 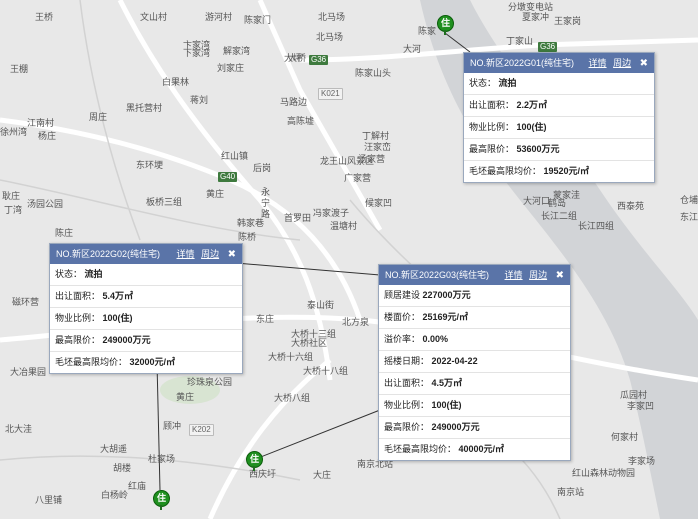 I want to click on place-label: 胡楼, so click(x=122, y=468).